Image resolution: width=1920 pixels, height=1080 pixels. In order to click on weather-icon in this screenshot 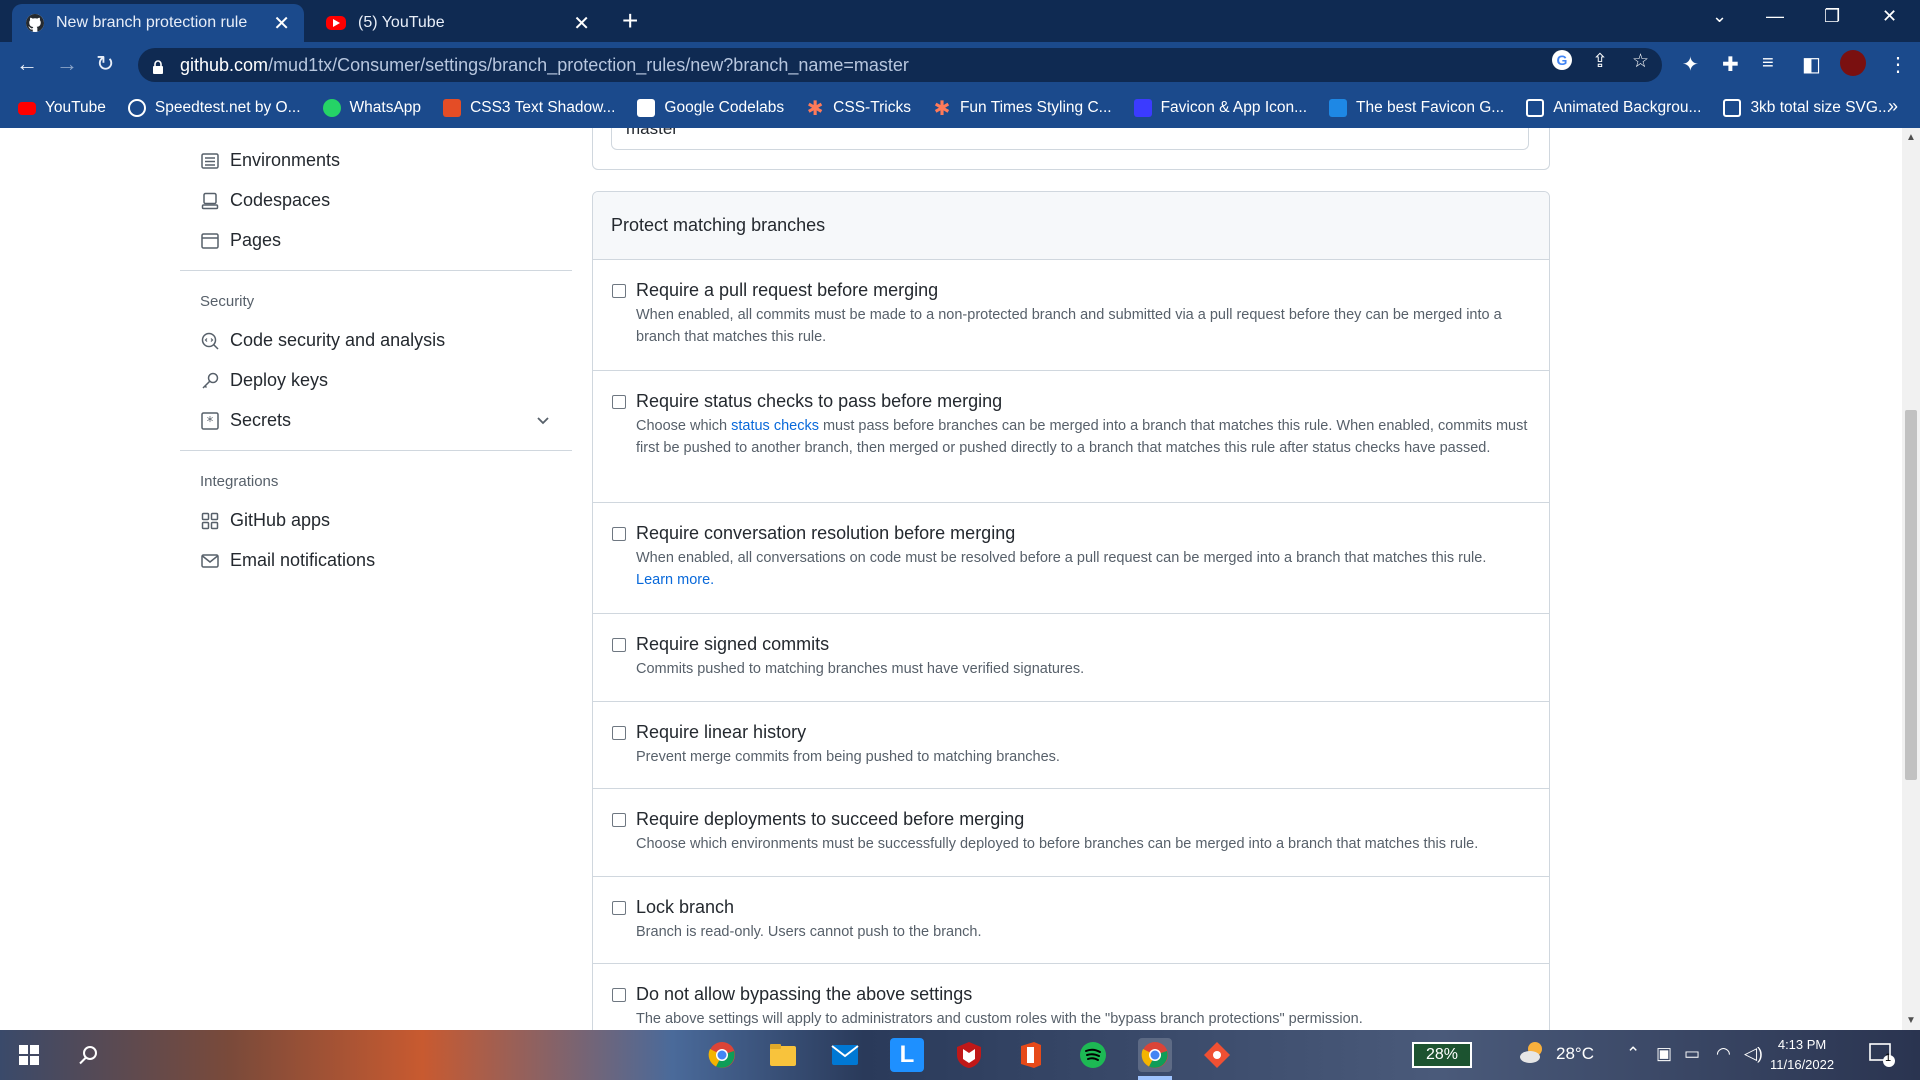, I will do `click(1533, 1055)`.